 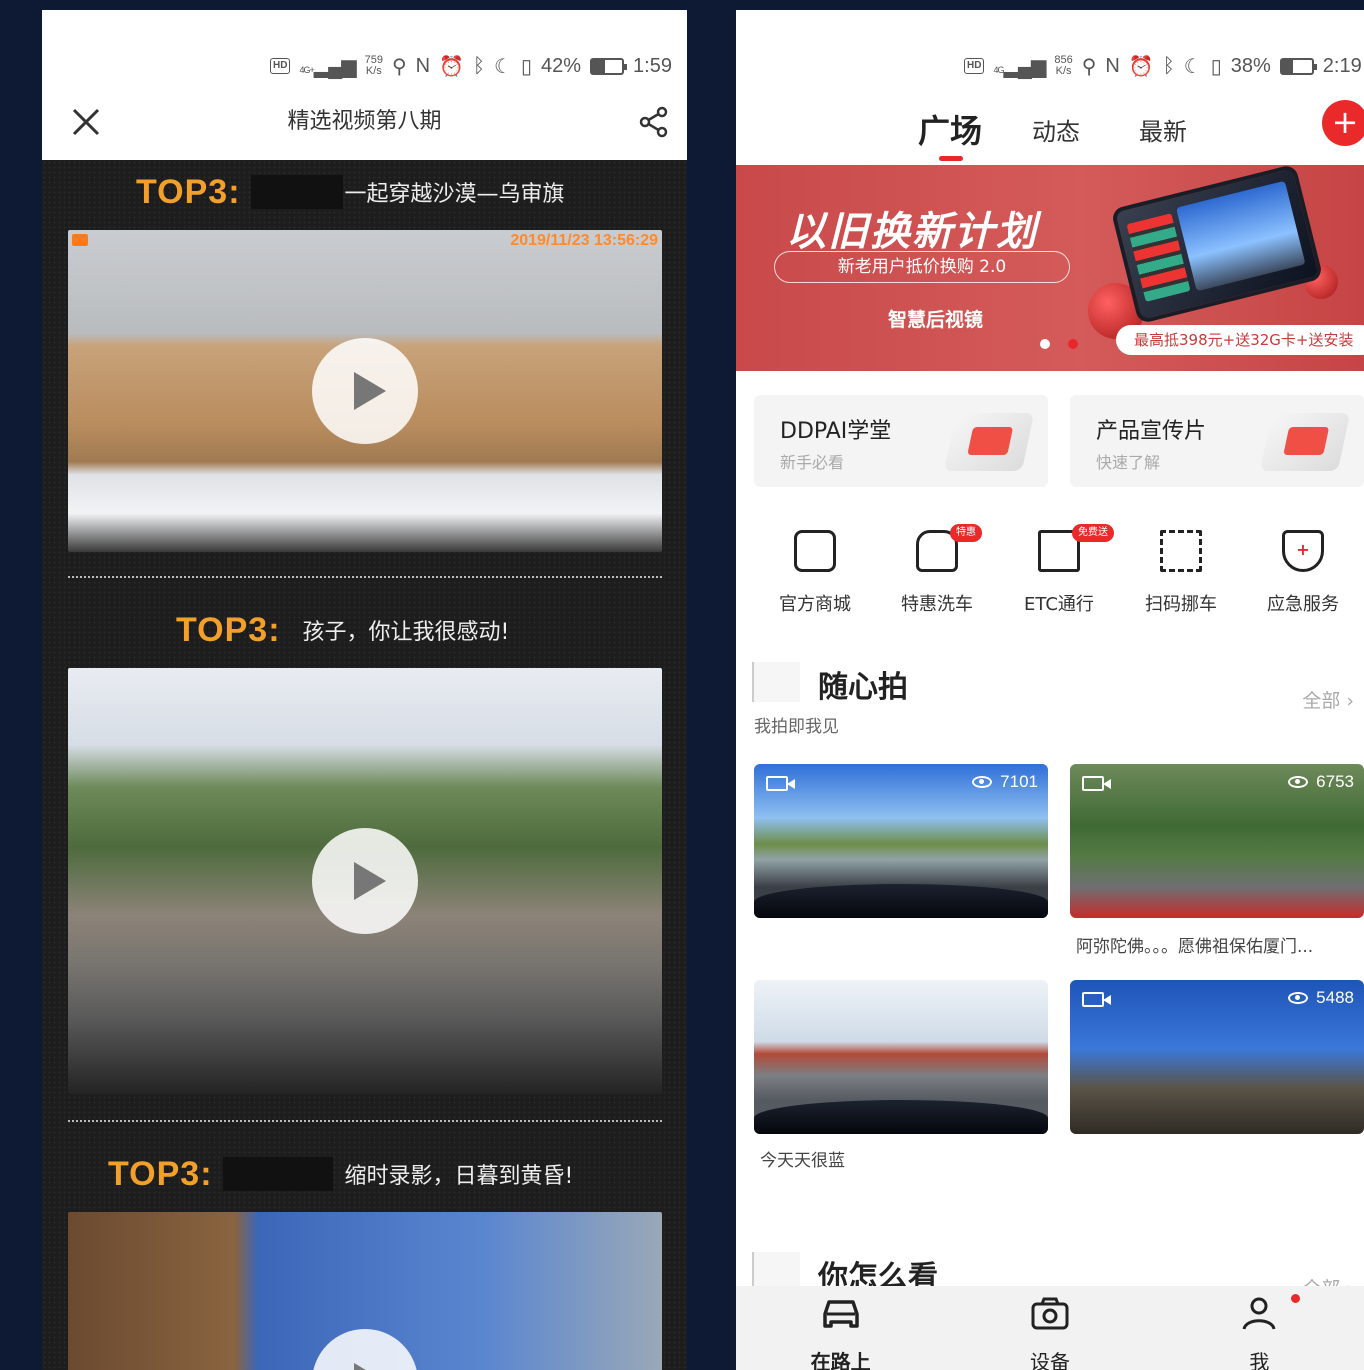 What do you see at coordinates (399, 66) in the screenshot?
I see `antenna-icon: ⚲` at bounding box center [399, 66].